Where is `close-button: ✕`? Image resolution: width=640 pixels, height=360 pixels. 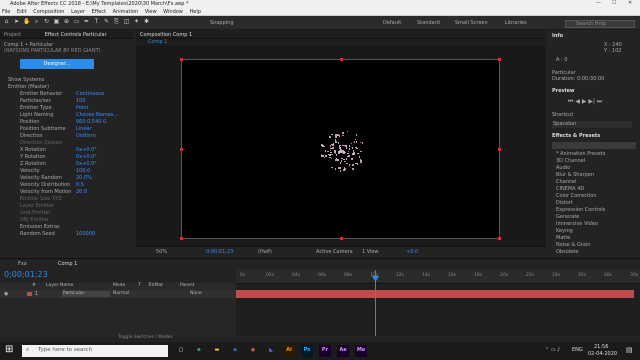 close-button: ✕ is located at coordinates (630, 3).